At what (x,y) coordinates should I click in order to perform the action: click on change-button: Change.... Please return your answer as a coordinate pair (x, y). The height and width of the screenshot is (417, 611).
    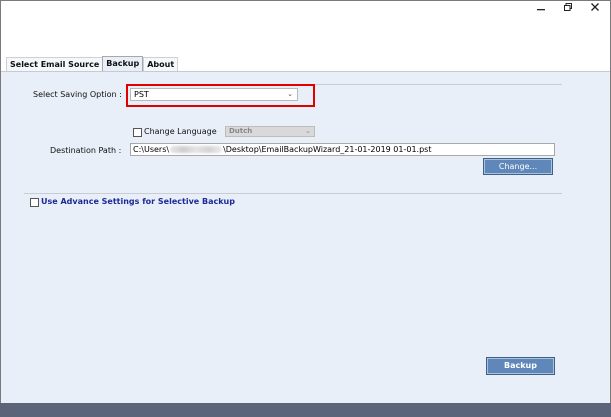
    Looking at the image, I should click on (518, 166).